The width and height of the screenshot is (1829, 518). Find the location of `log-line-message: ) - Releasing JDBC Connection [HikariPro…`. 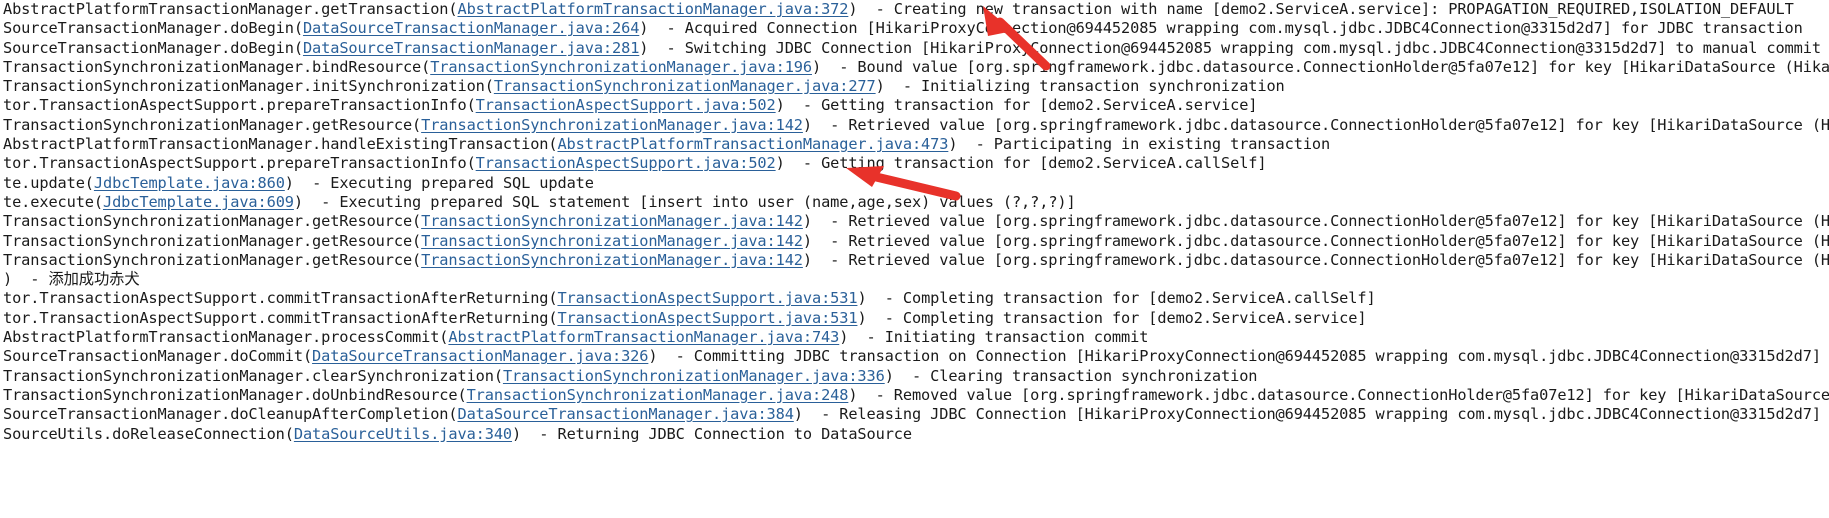

log-line-message: ) - Releasing JDBC Connection [HikariPro… is located at coordinates (1311, 414).